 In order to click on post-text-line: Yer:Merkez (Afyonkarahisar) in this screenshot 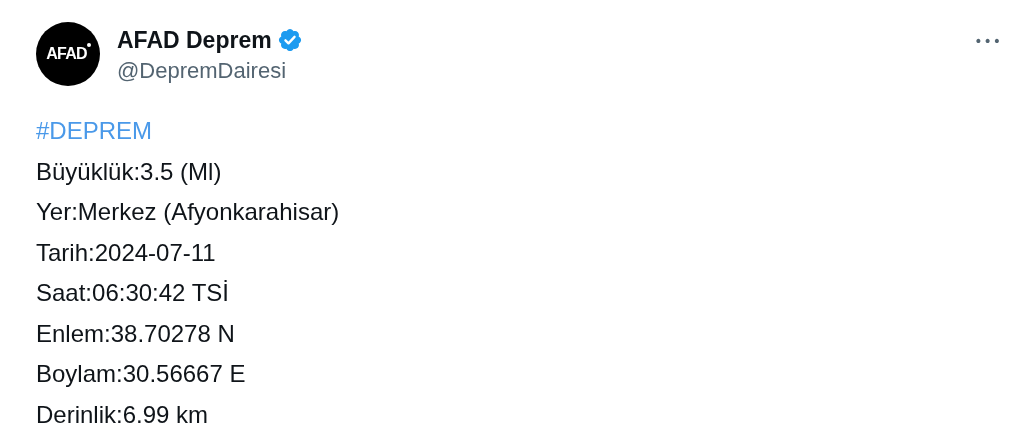, I will do `click(188, 212)`.